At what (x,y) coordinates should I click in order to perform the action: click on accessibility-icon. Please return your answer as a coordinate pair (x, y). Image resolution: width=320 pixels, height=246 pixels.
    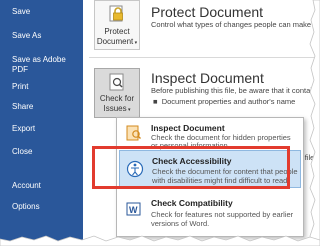
    Looking at the image, I should click on (135, 169).